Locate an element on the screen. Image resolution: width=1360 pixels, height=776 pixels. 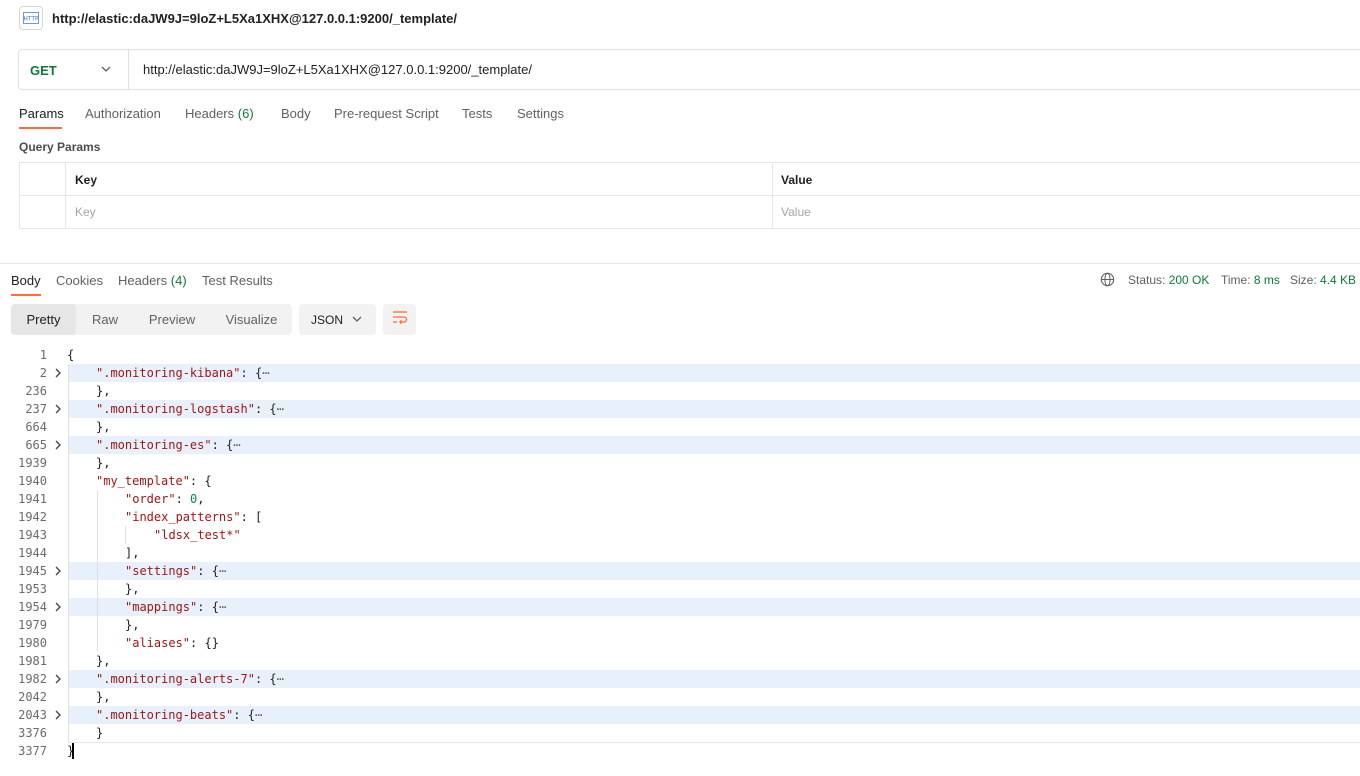
json-key: ".monitoring-alerts-7" is located at coordinates (175, 679).